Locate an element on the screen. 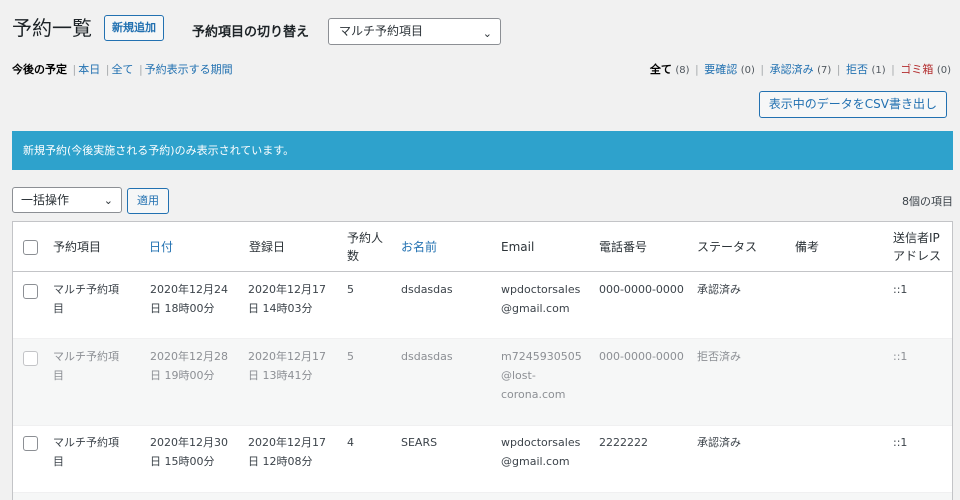 The height and width of the screenshot is (500, 960). reservation-item-select-value: マルチ予約項目 is located at coordinates (381, 31).